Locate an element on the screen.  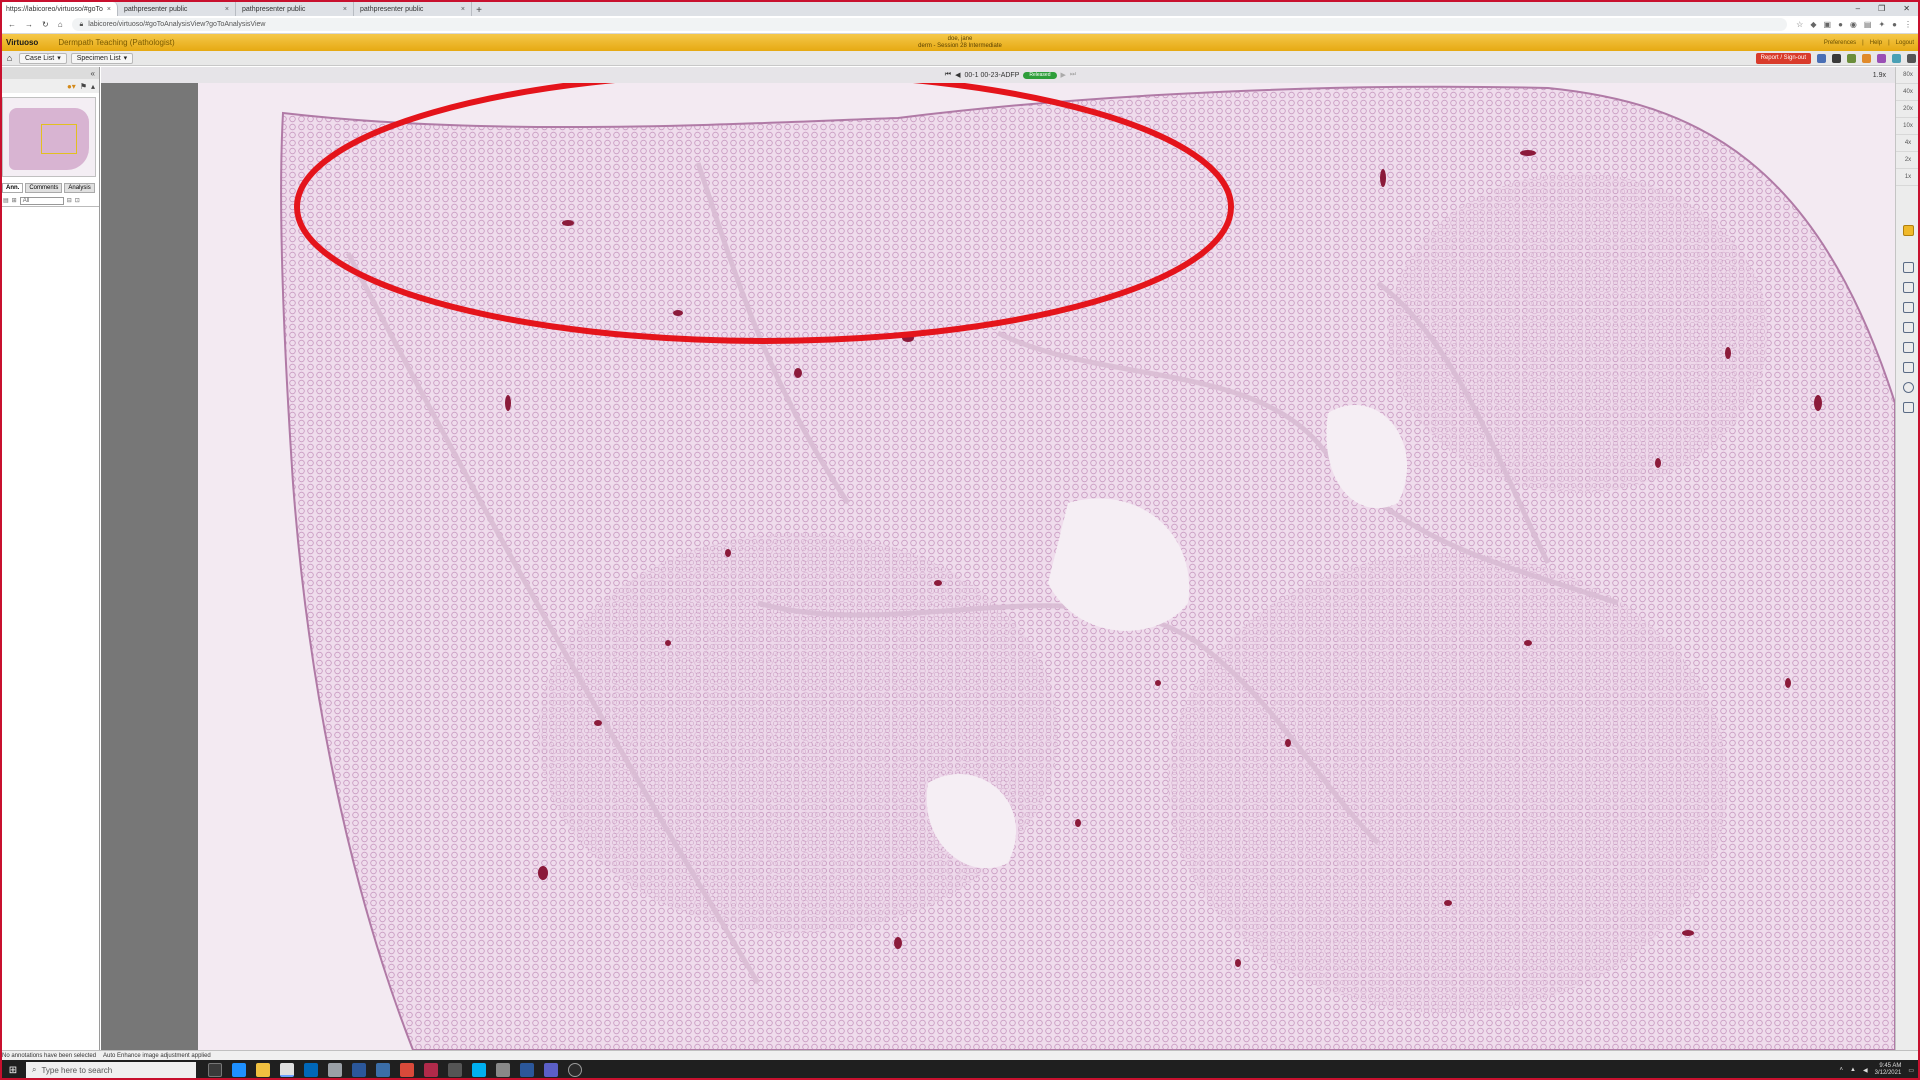
maximize-icon: ❐ is located at coordinates (1881, 8).